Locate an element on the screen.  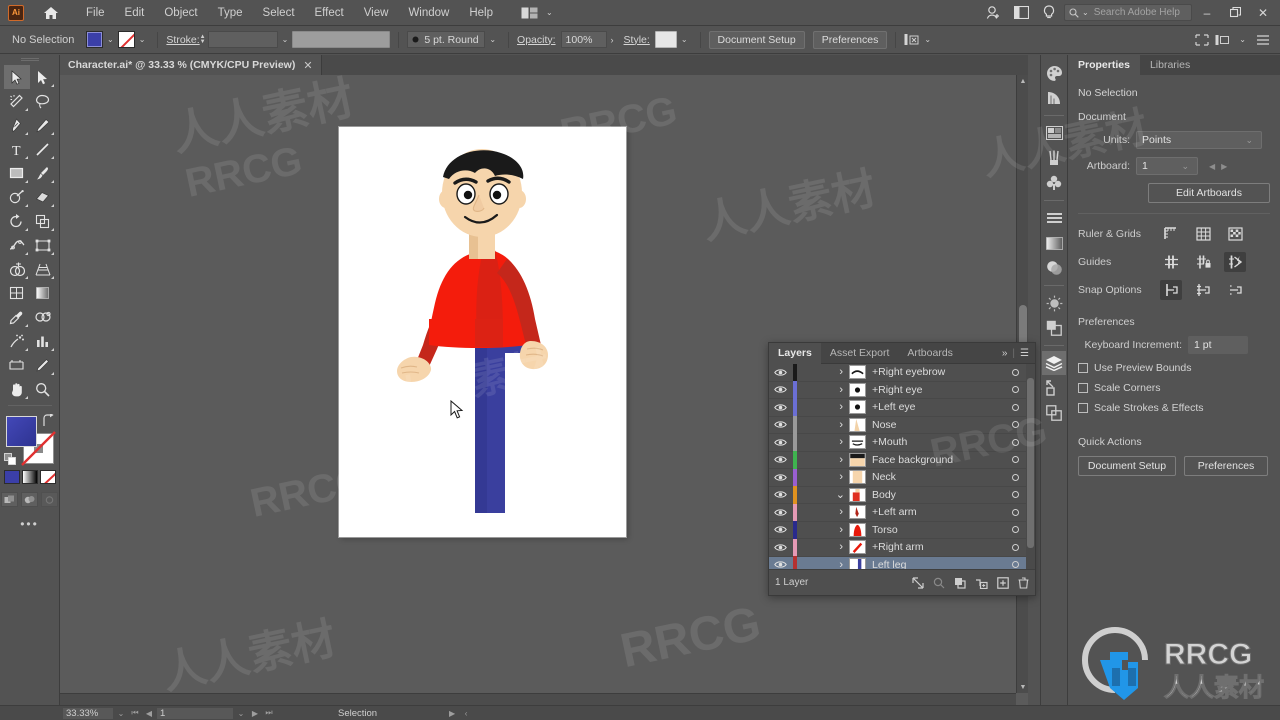
layers-icon is located at coordinates (1054, 363).